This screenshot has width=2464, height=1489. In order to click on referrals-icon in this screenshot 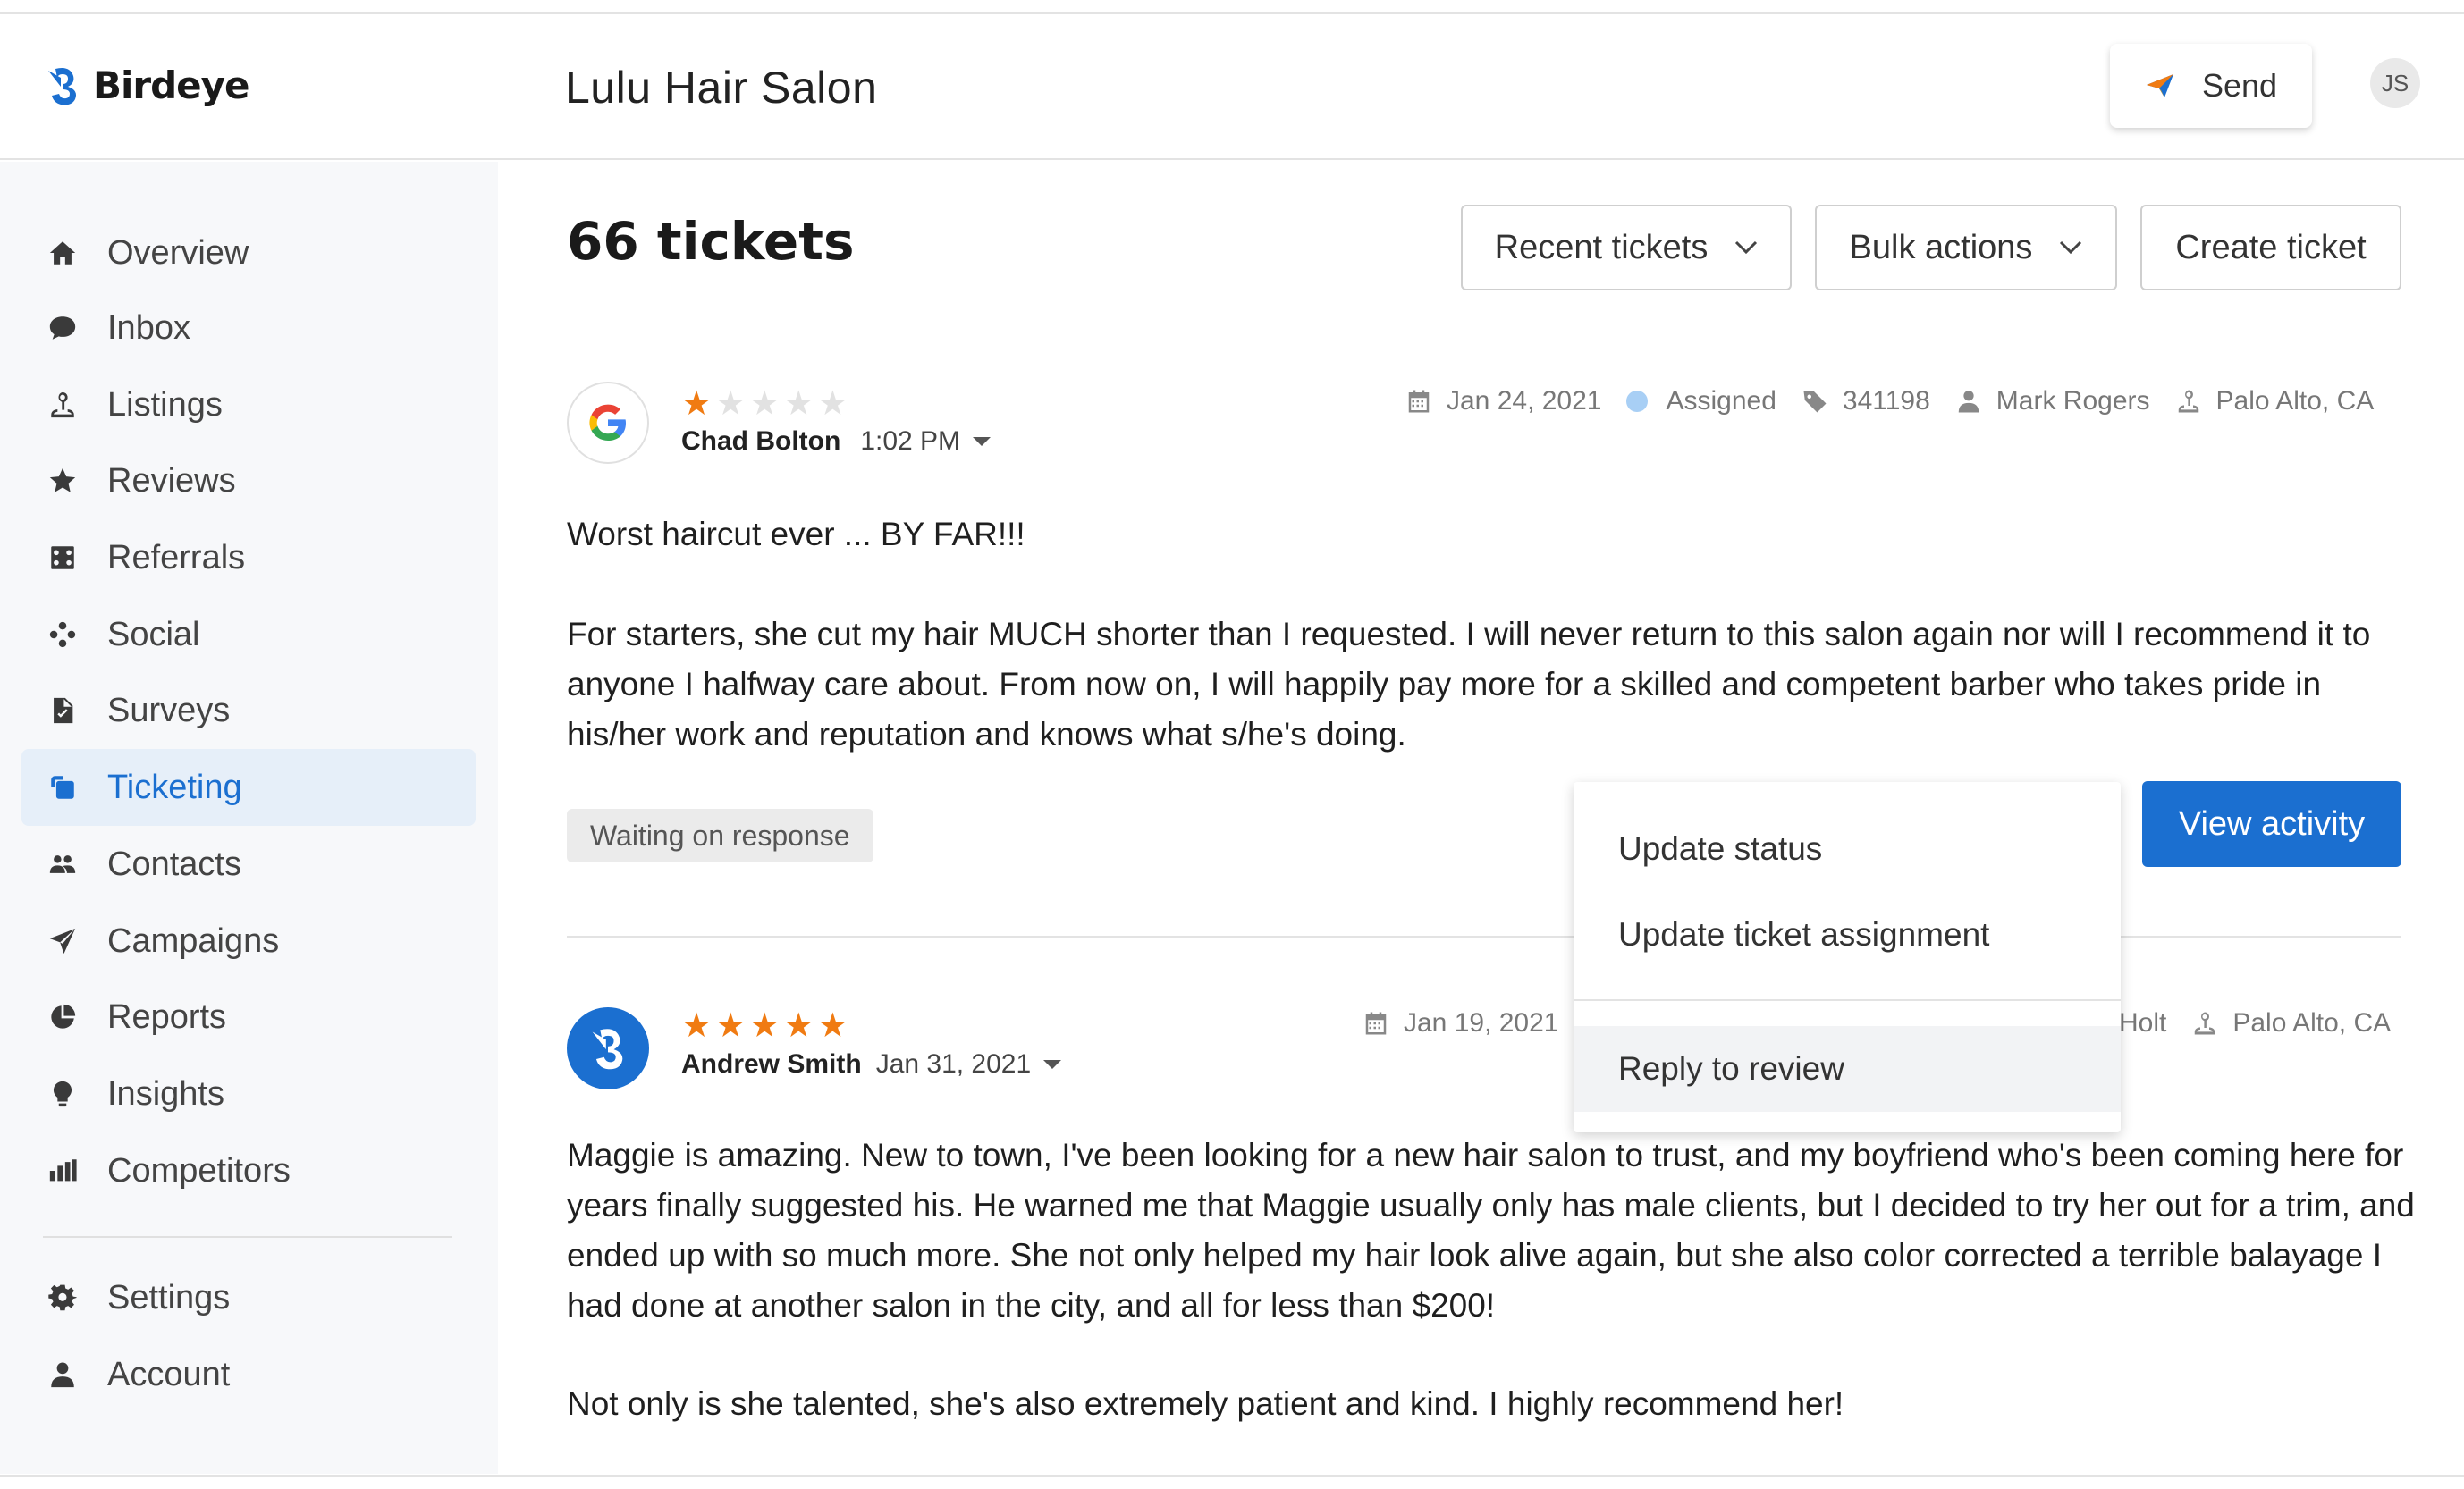, I will do `click(62, 558)`.